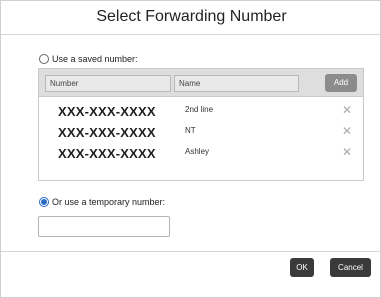 This screenshot has width=381, height=298. Describe the element at coordinates (191, 16) in the screenshot. I see `dialog-title: Select Forwarding Number` at that location.